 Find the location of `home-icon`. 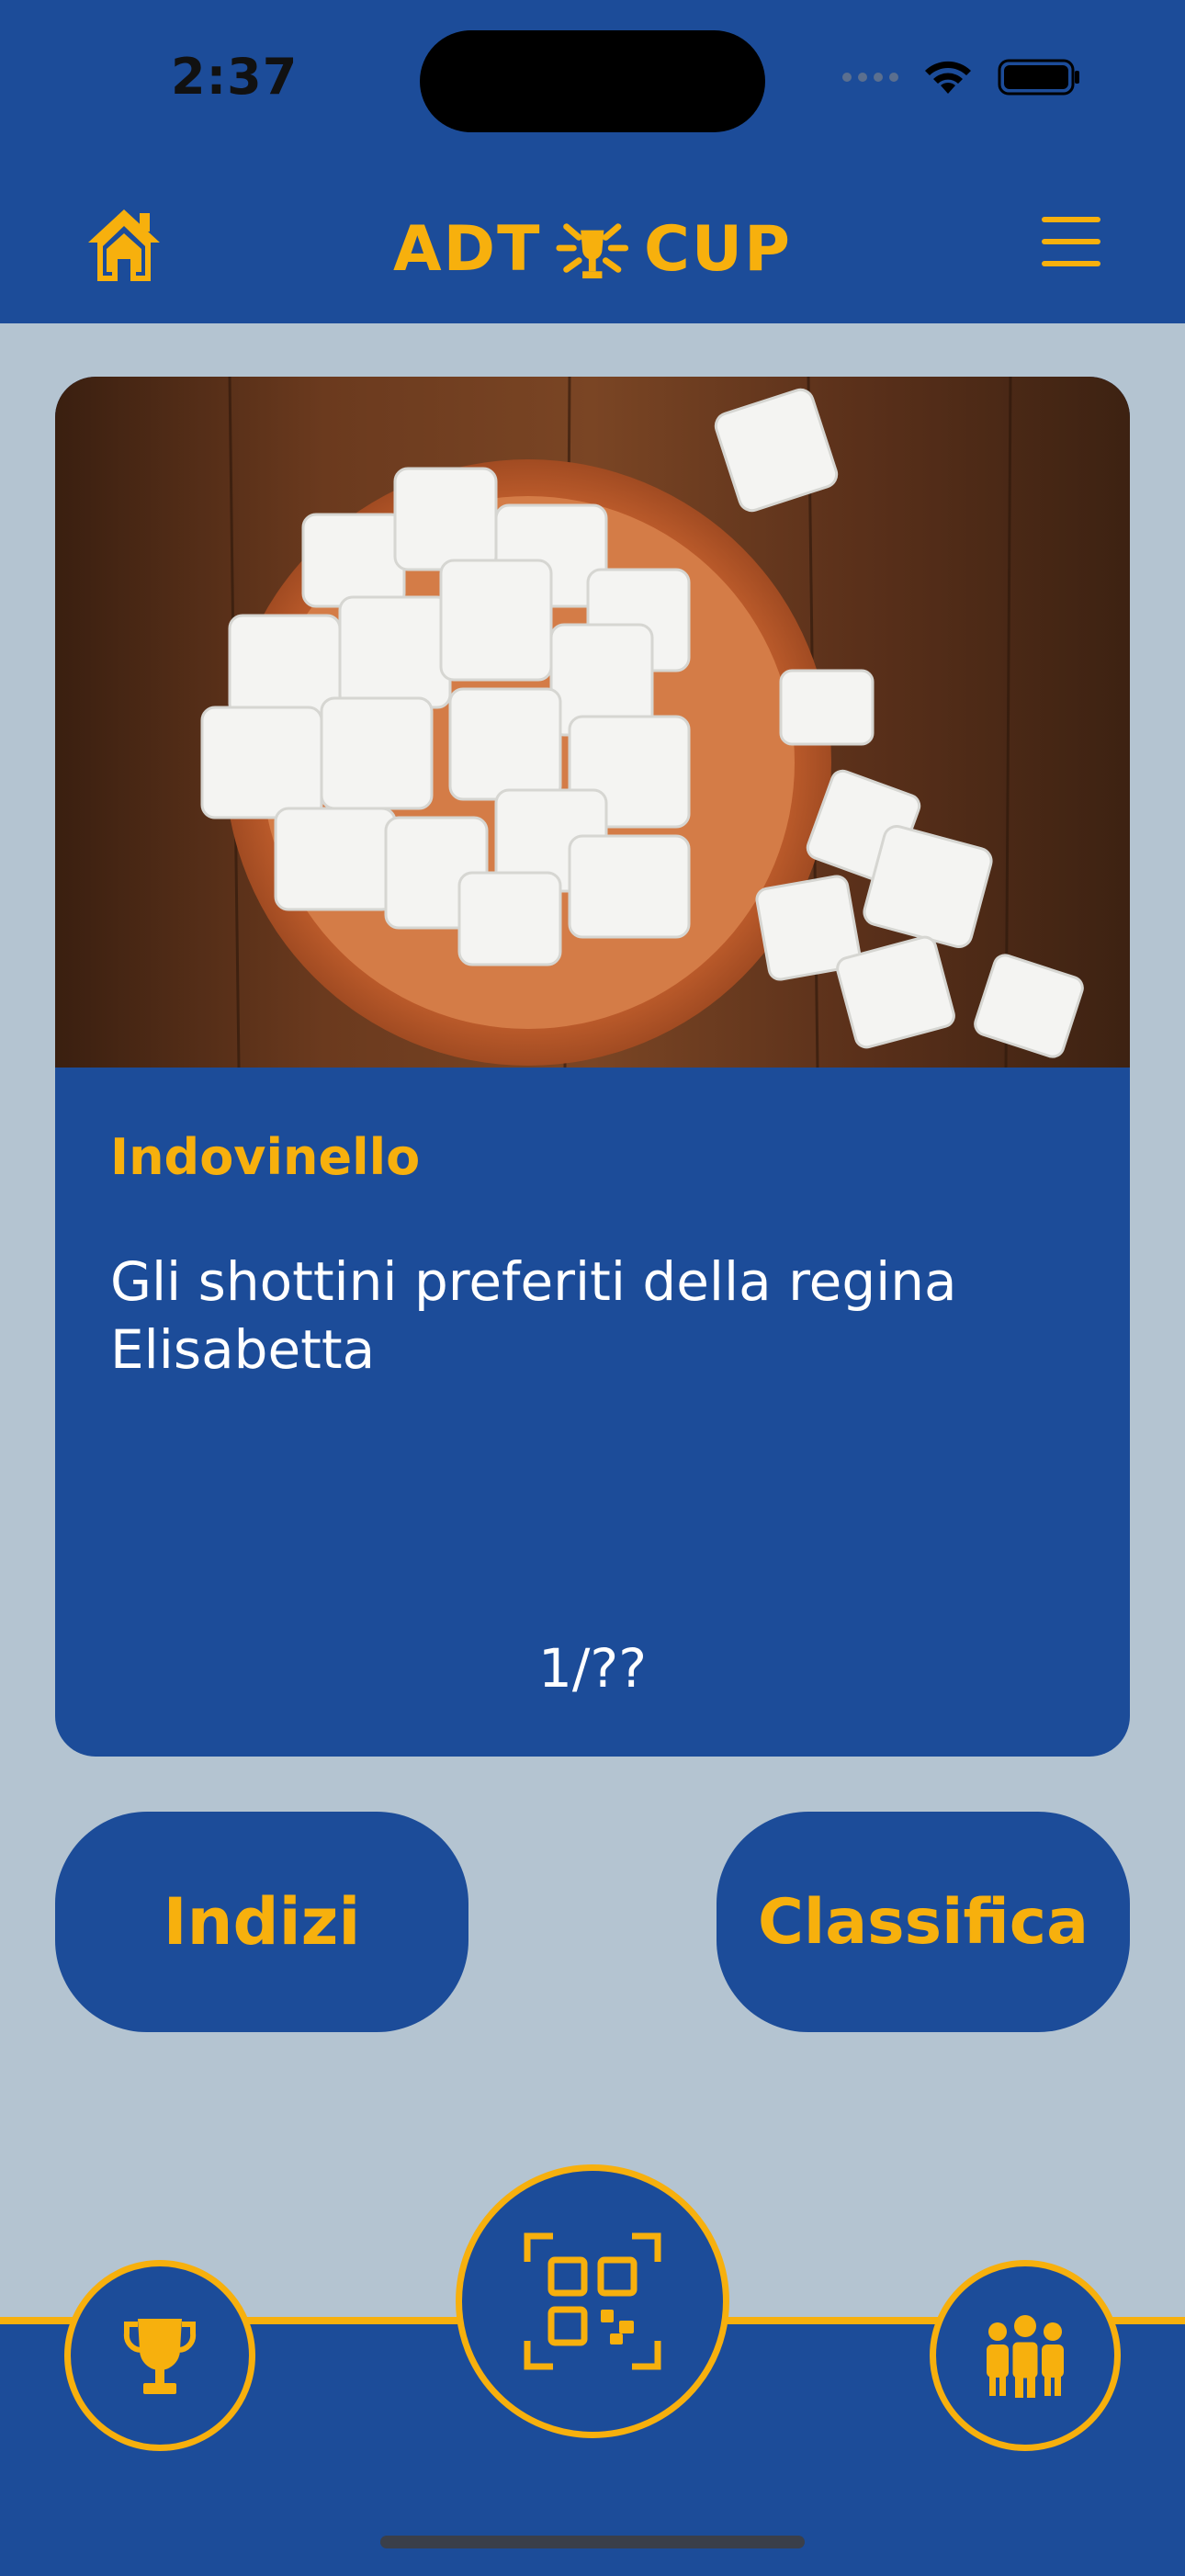

home-icon is located at coordinates (124, 245).